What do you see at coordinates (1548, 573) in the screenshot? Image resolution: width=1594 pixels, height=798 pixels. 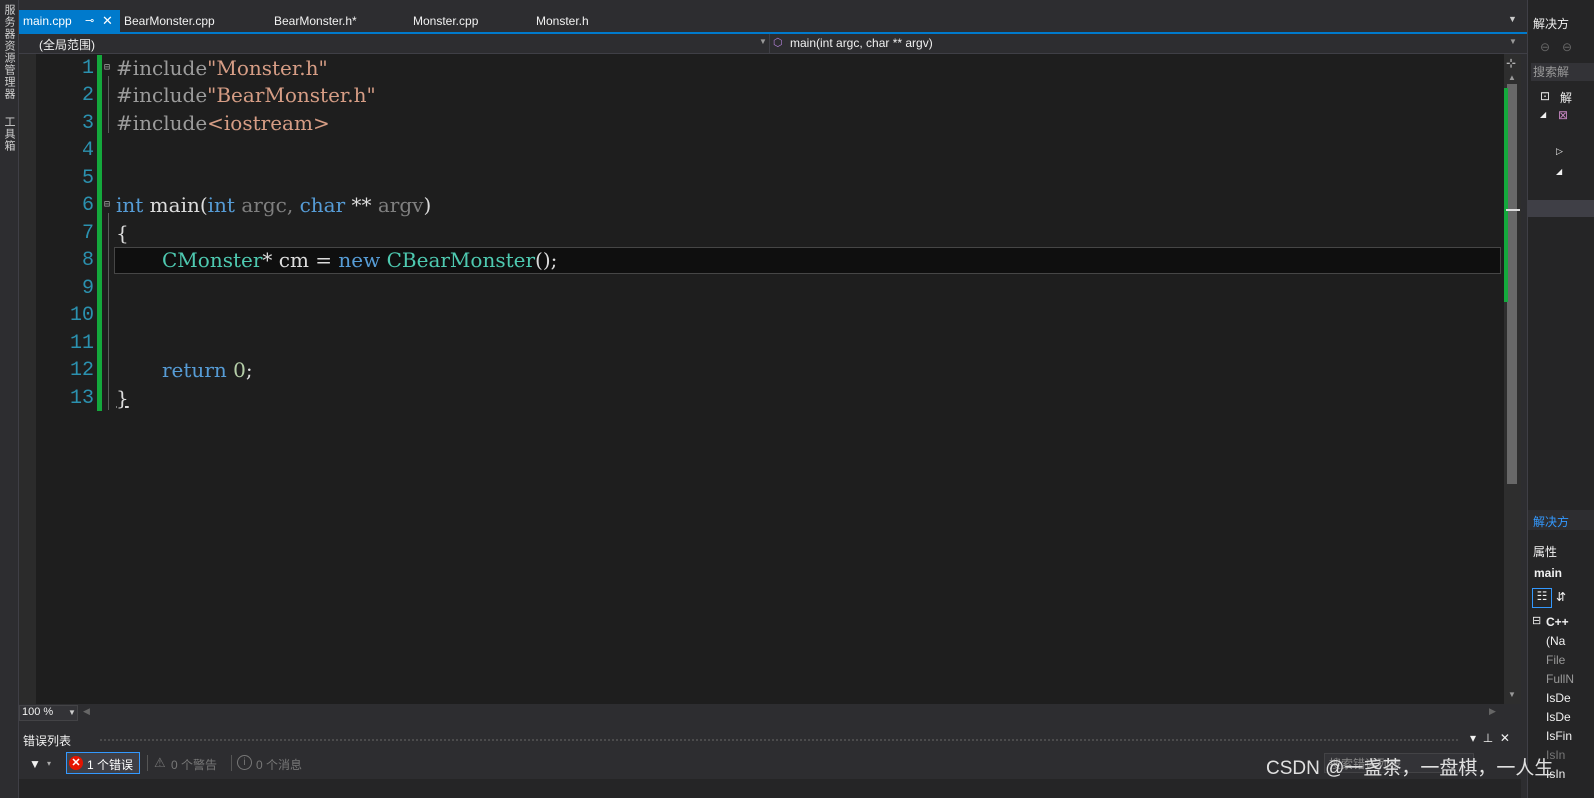 I see `properties-object: main` at bounding box center [1548, 573].